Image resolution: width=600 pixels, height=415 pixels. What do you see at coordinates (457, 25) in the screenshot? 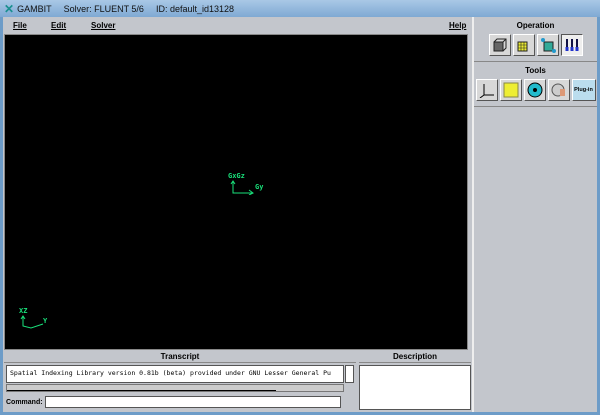
I see `menu-help: Help` at bounding box center [457, 25].